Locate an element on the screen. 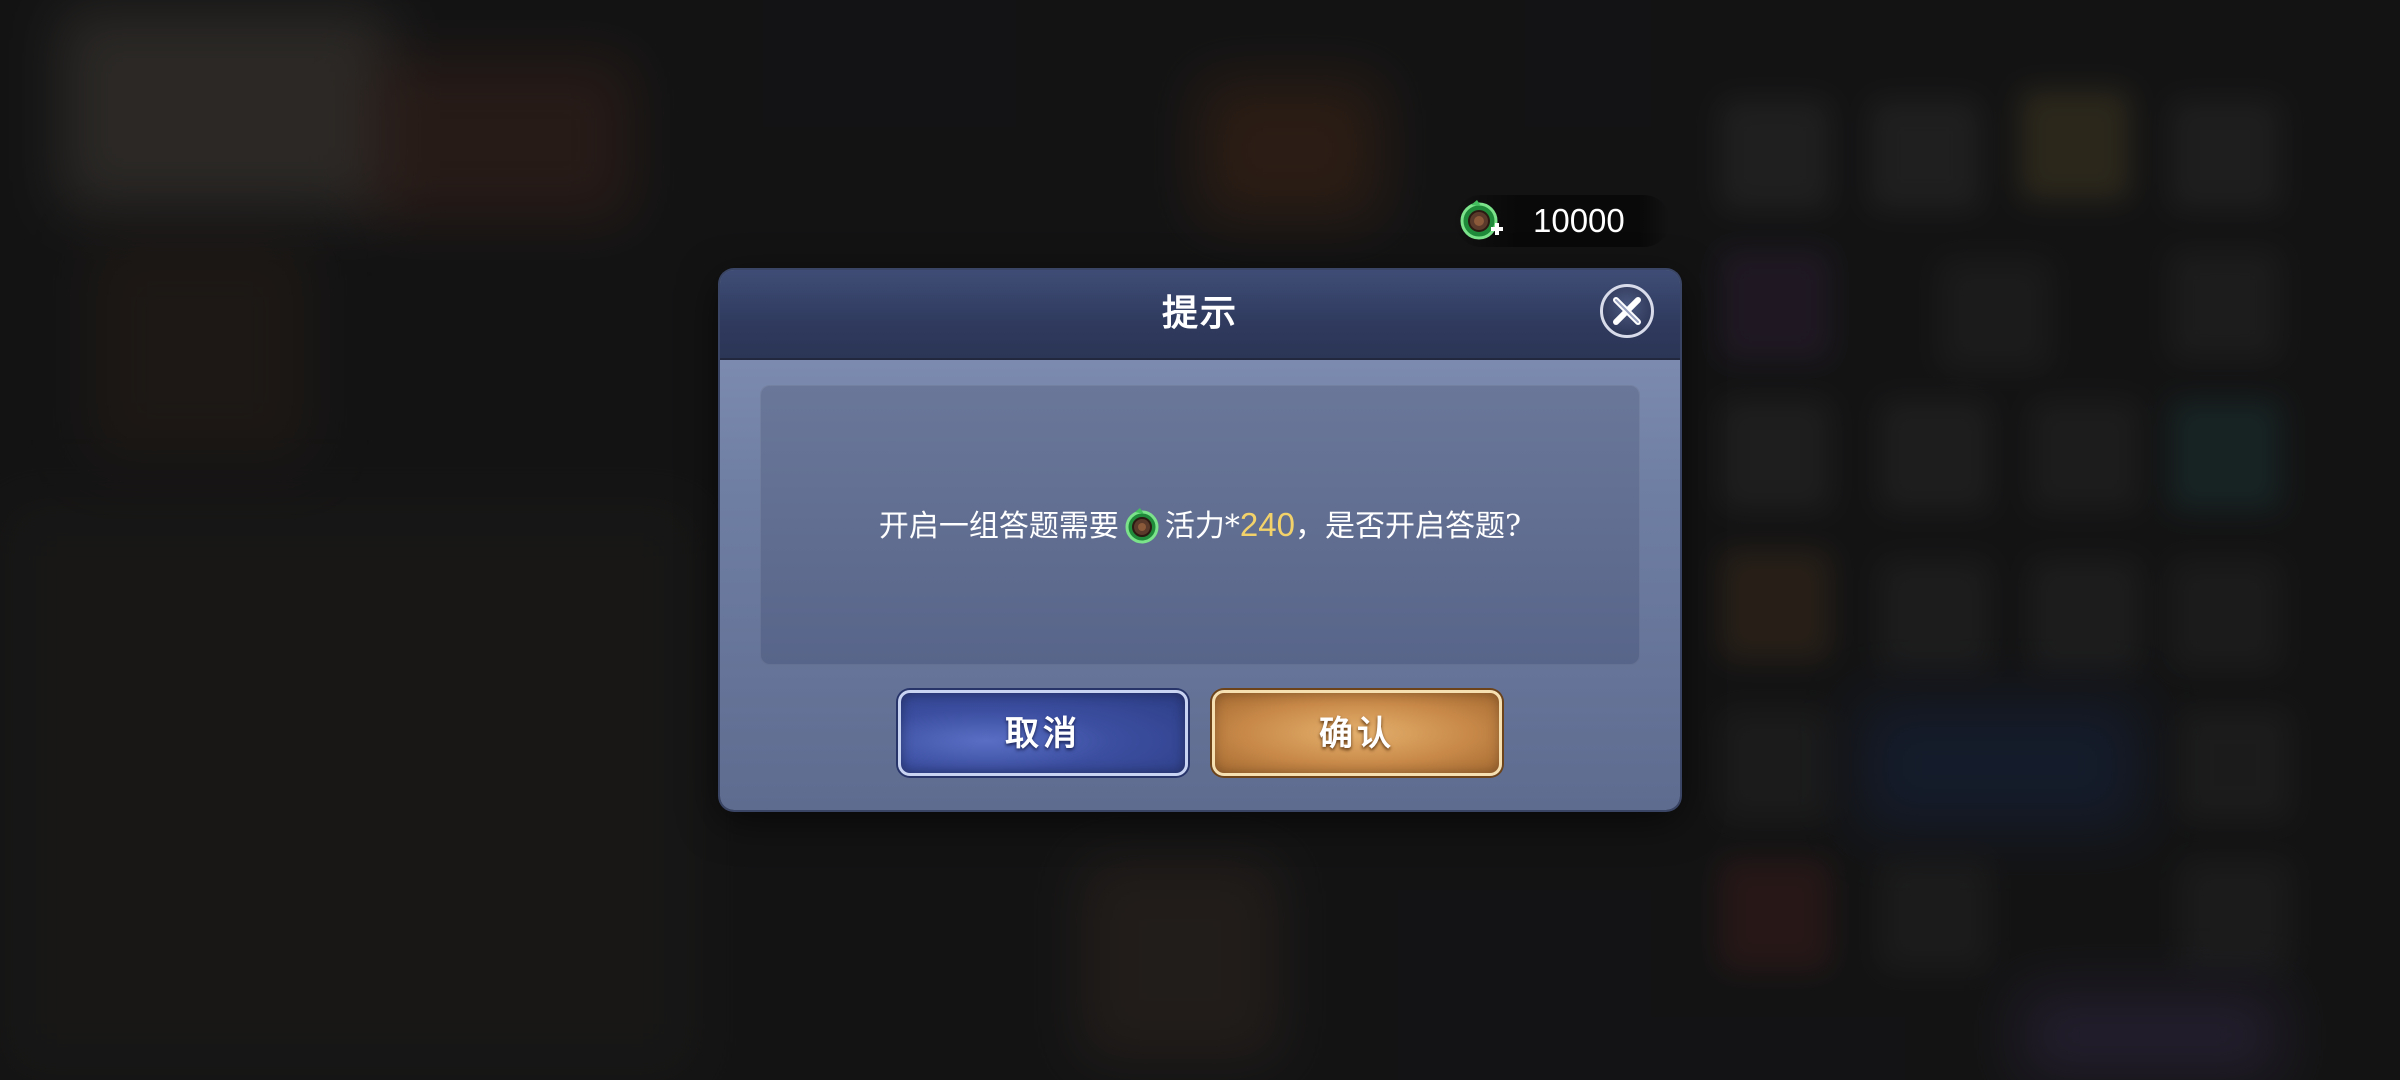 The height and width of the screenshot is (1080, 2400). dialog-title: 提示 is located at coordinates (1199, 313).